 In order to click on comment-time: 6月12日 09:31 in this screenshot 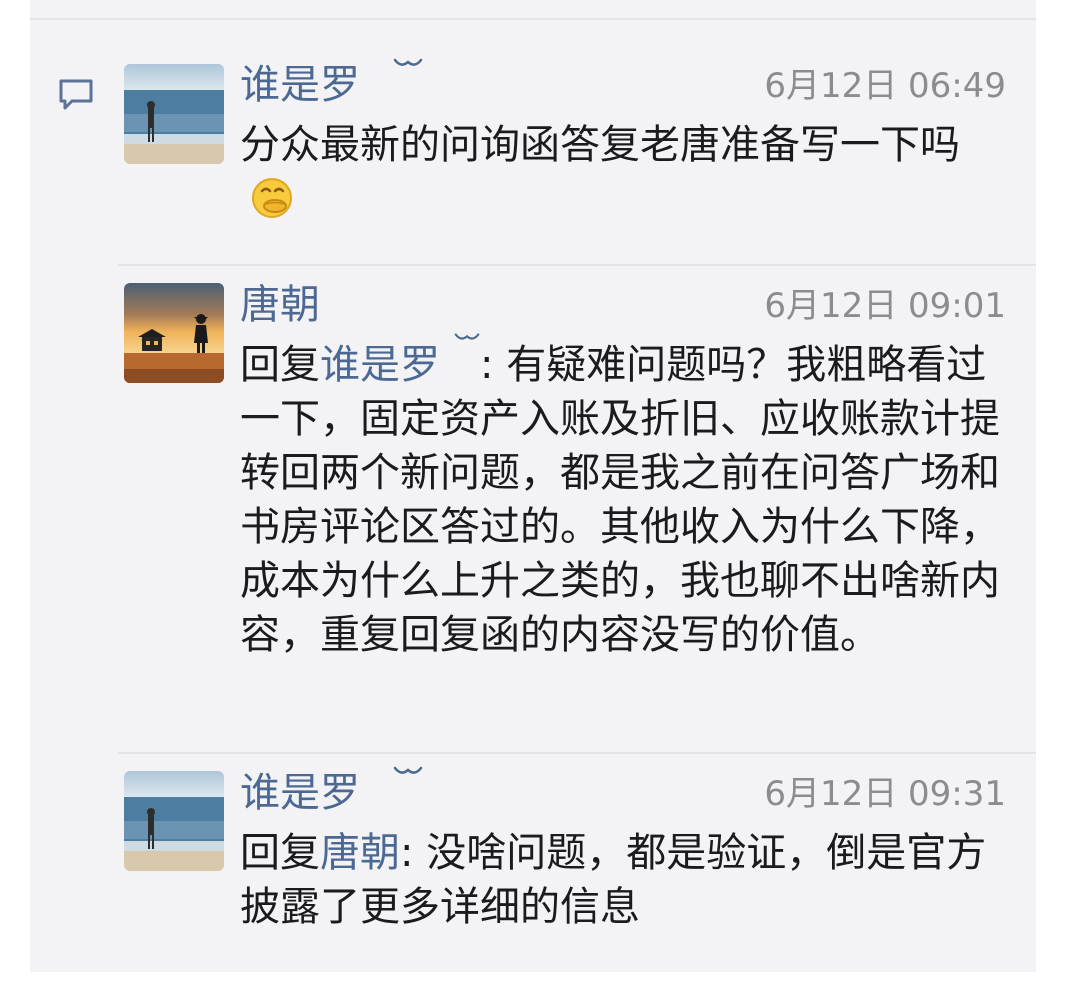, I will do `click(885, 794)`.